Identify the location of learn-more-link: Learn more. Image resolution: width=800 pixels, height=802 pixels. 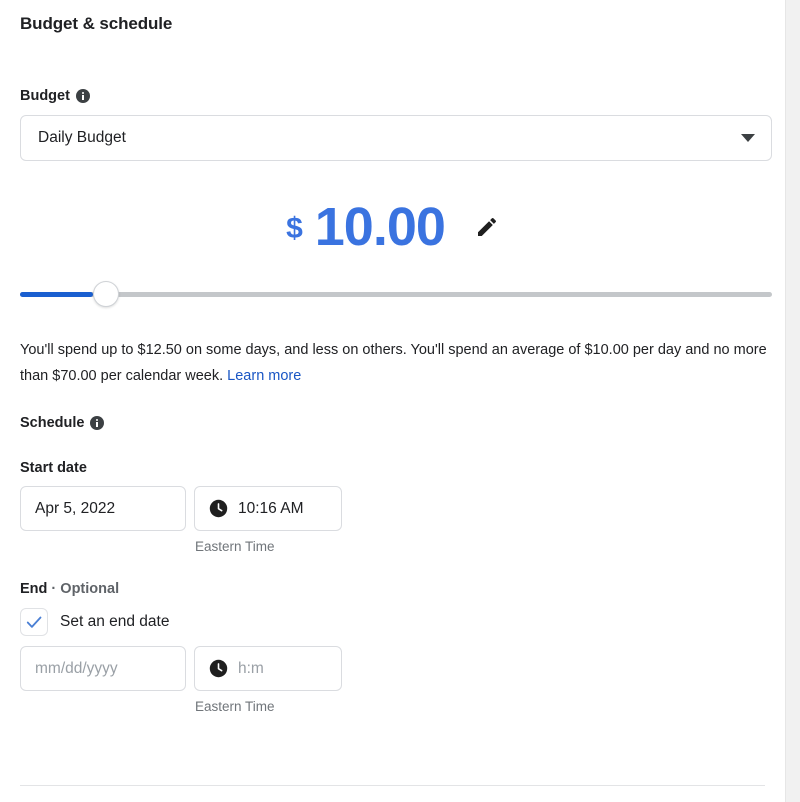
(264, 376).